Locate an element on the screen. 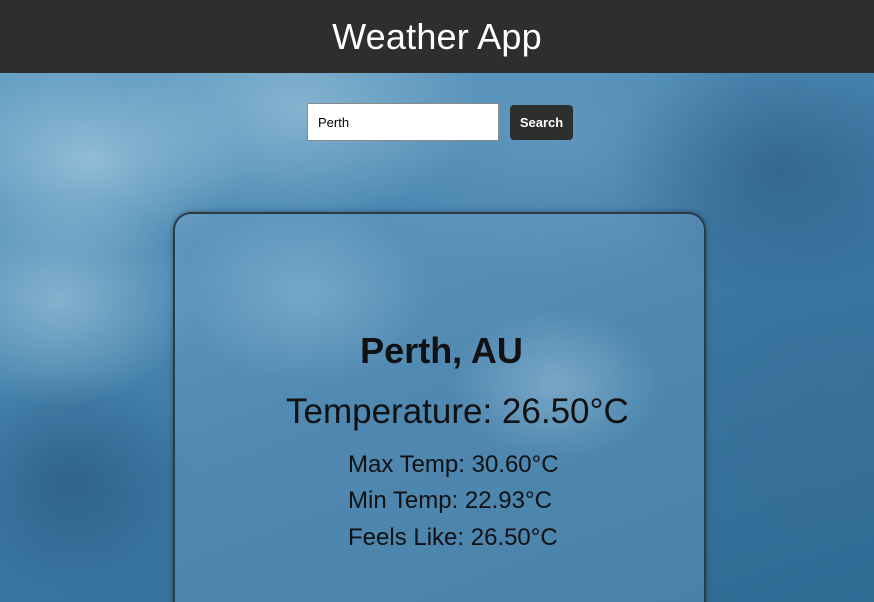 The image size is (874, 602). city-search-input is located at coordinates (403, 122).